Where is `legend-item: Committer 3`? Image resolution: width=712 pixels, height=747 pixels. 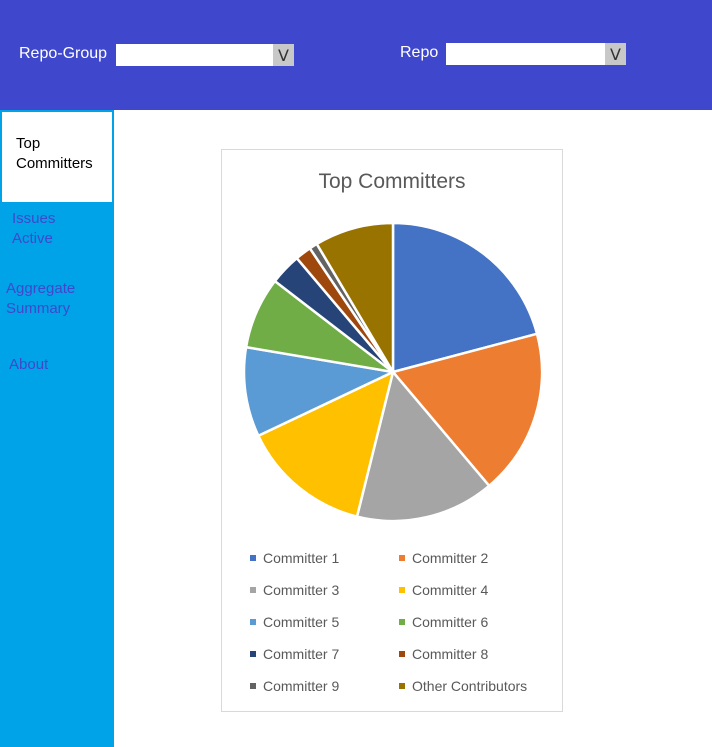 legend-item: Committer 3 is located at coordinates (294, 590).